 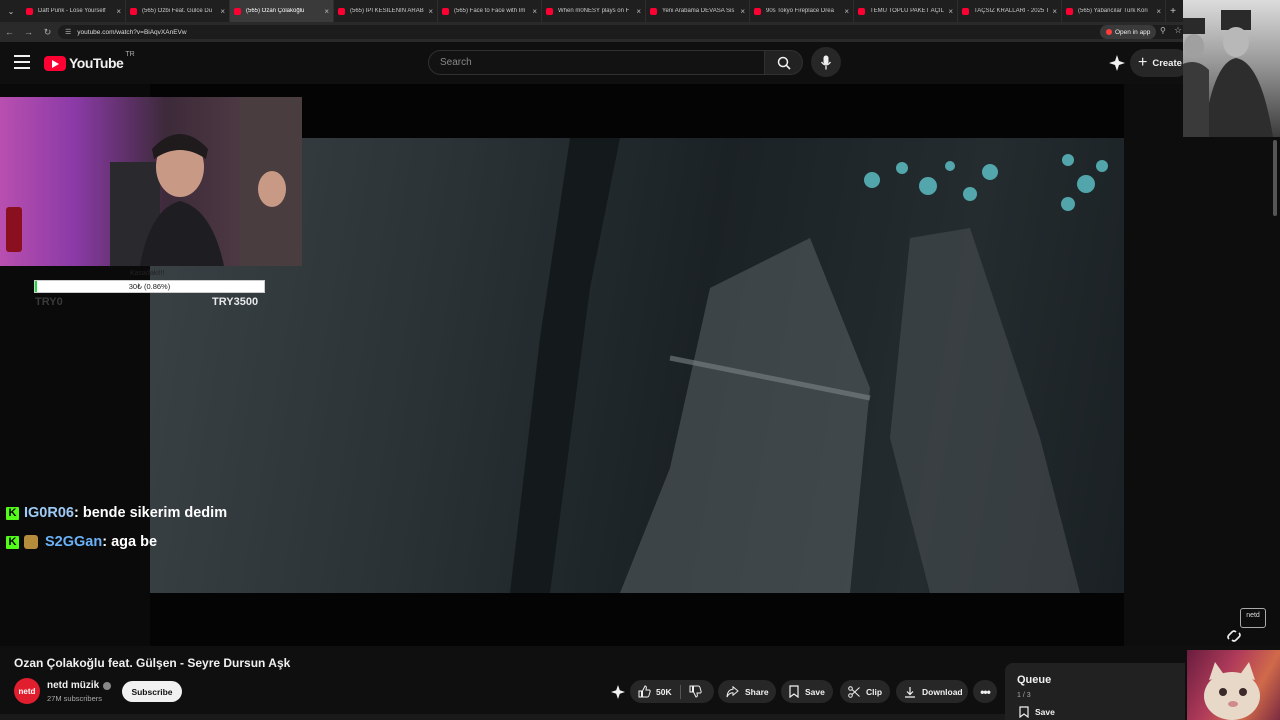 What do you see at coordinates (1024, 695) in the screenshot?
I see `queue-count: 1 / 3` at bounding box center [1024, 695].